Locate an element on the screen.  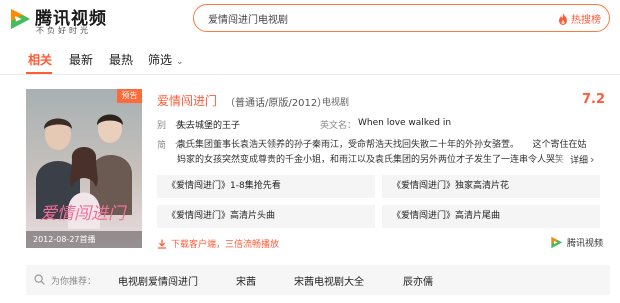
tab-filter: 筛选 ⌄ is located at coordinates (166, 59).